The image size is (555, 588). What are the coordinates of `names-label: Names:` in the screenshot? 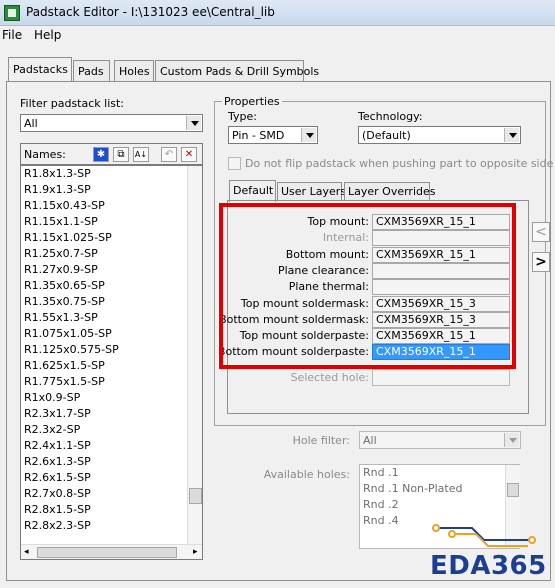 It's located at (45, 154).